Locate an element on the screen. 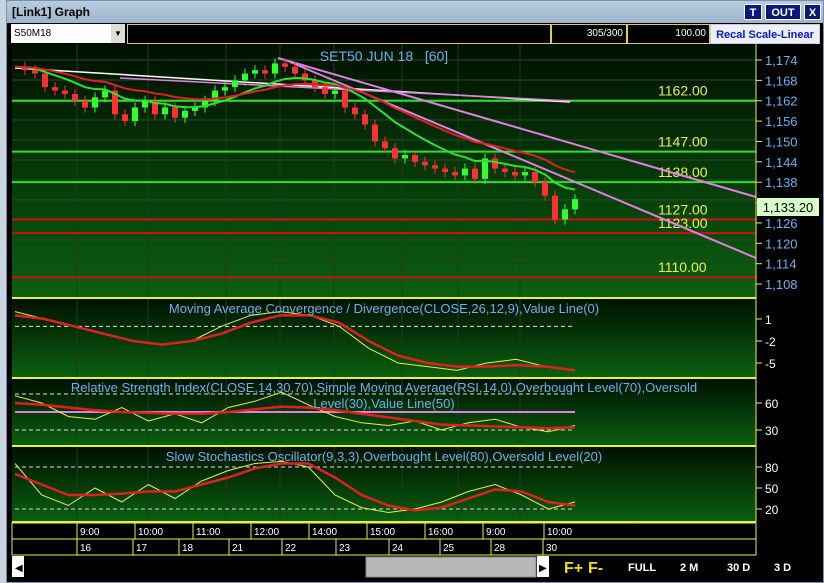 This screenshot has width=824, height=583. 30d-button: 30 D is located at coordinates (738, 568).